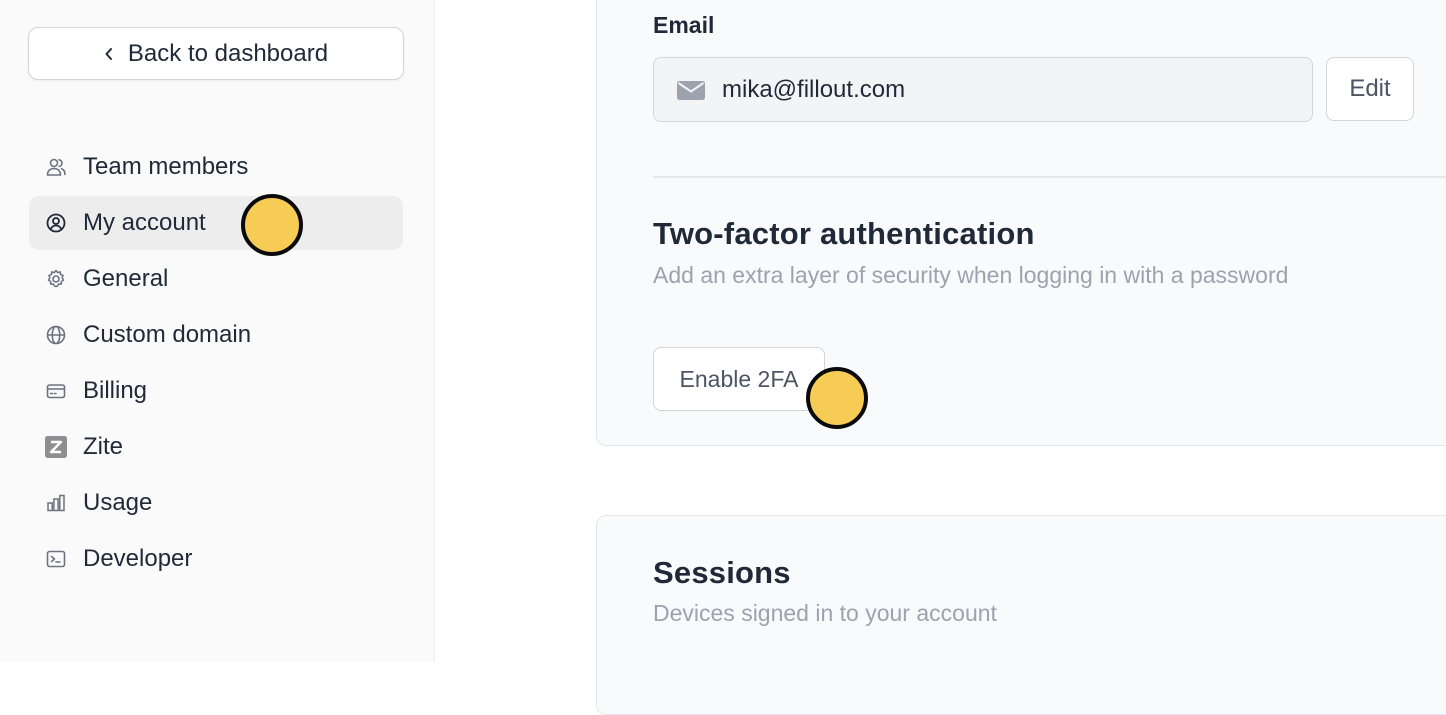 The height and width of the screenshot is (715, 1446). I want to click on sidebar-item-billing: Billing, so click(216, 391).